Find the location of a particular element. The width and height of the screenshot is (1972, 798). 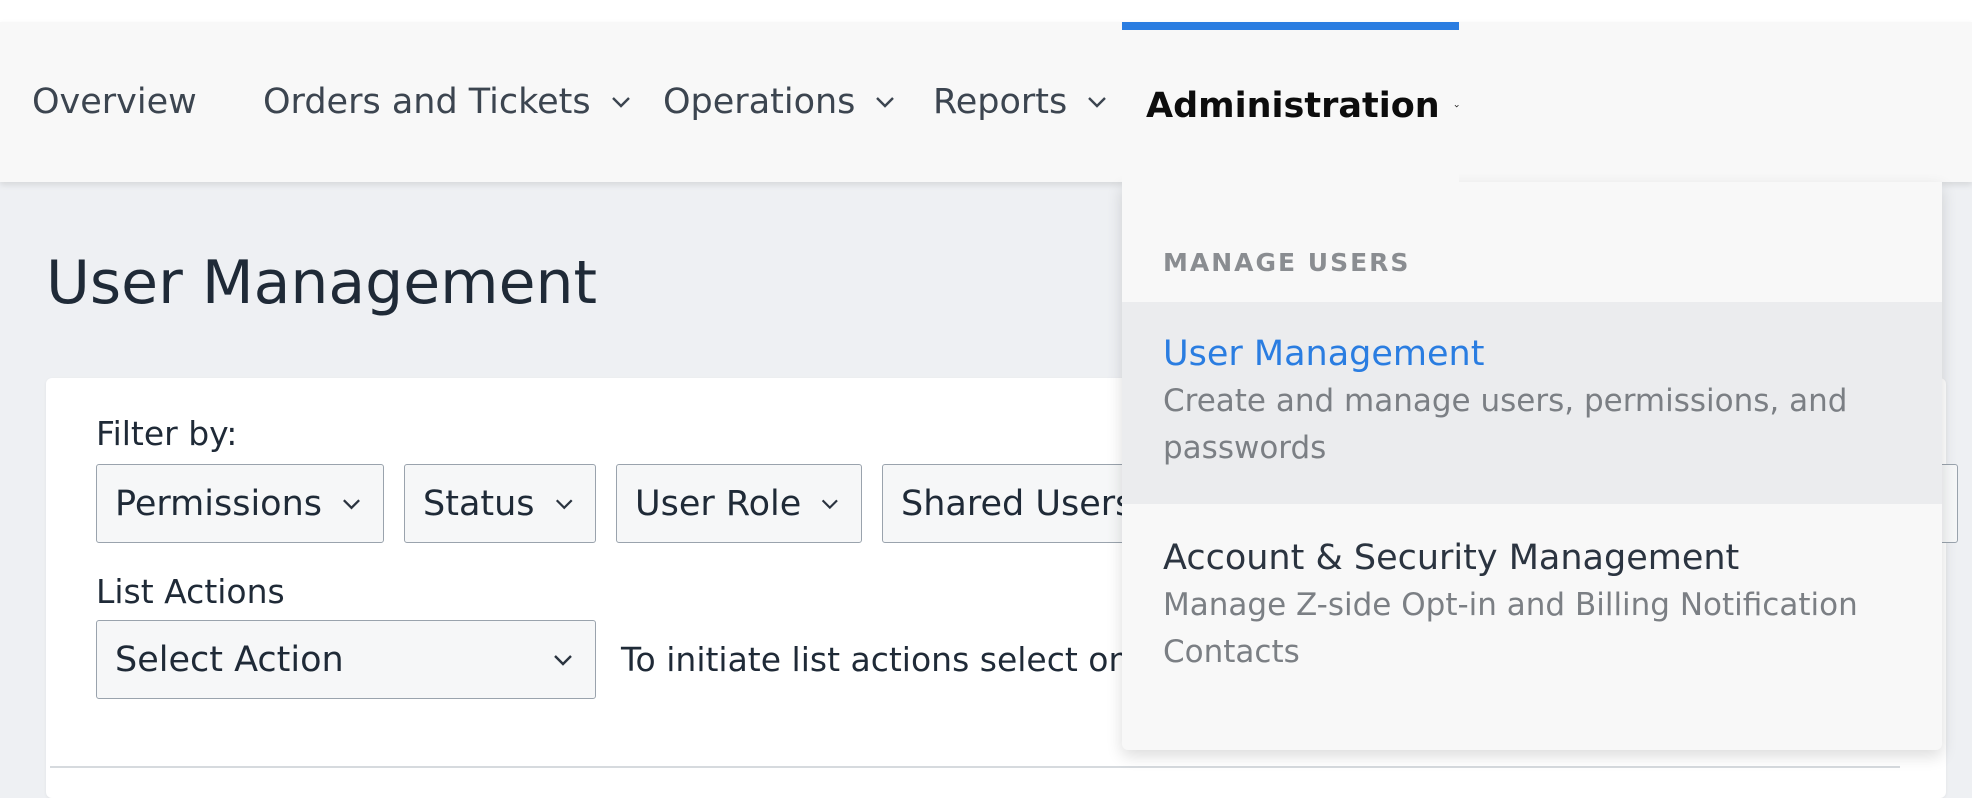

menu-item-title: Account & Security Management is located at coordinates (1451, 558).